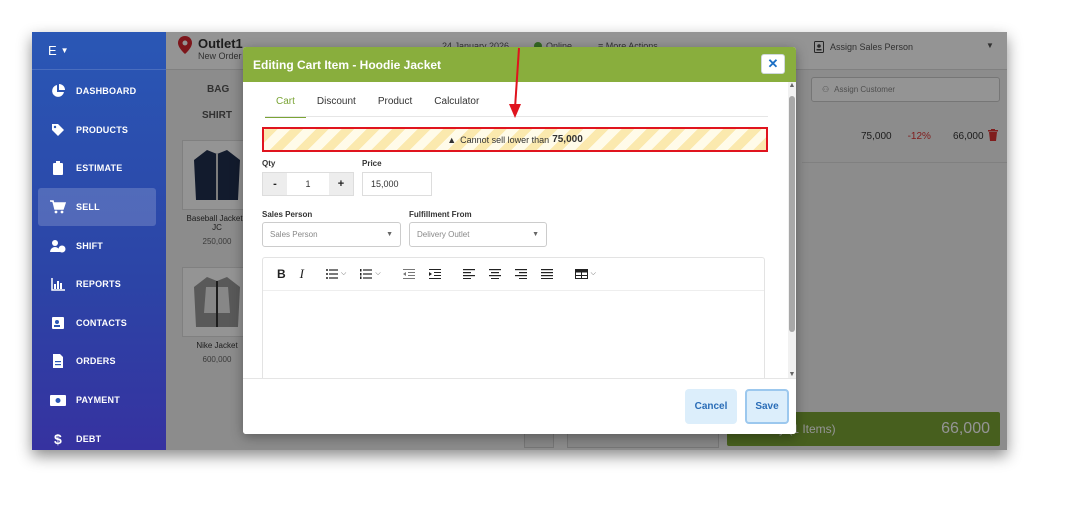 The image size is (1072, 515). I want to click on indent-icon, so click(434, 274).